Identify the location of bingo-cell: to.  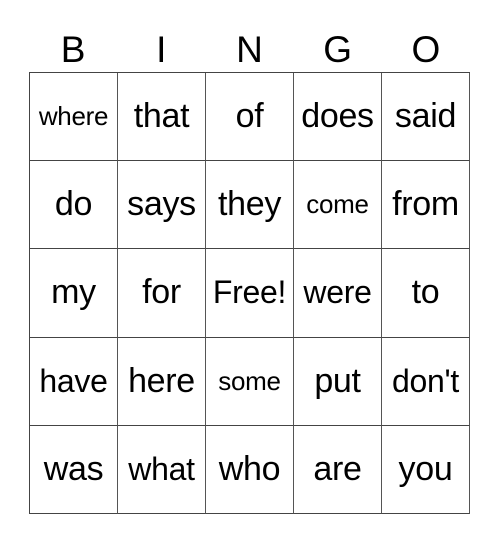
(426, 293).